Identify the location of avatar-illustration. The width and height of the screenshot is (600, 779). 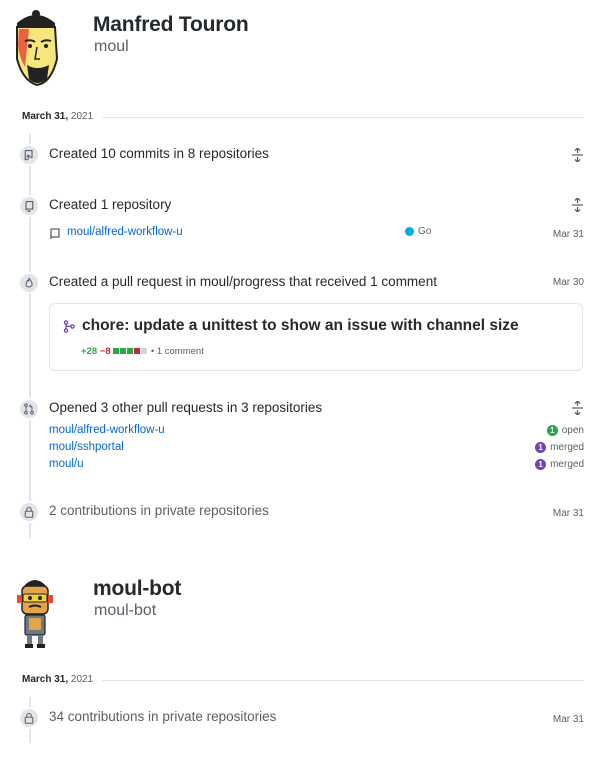
(37, 48).